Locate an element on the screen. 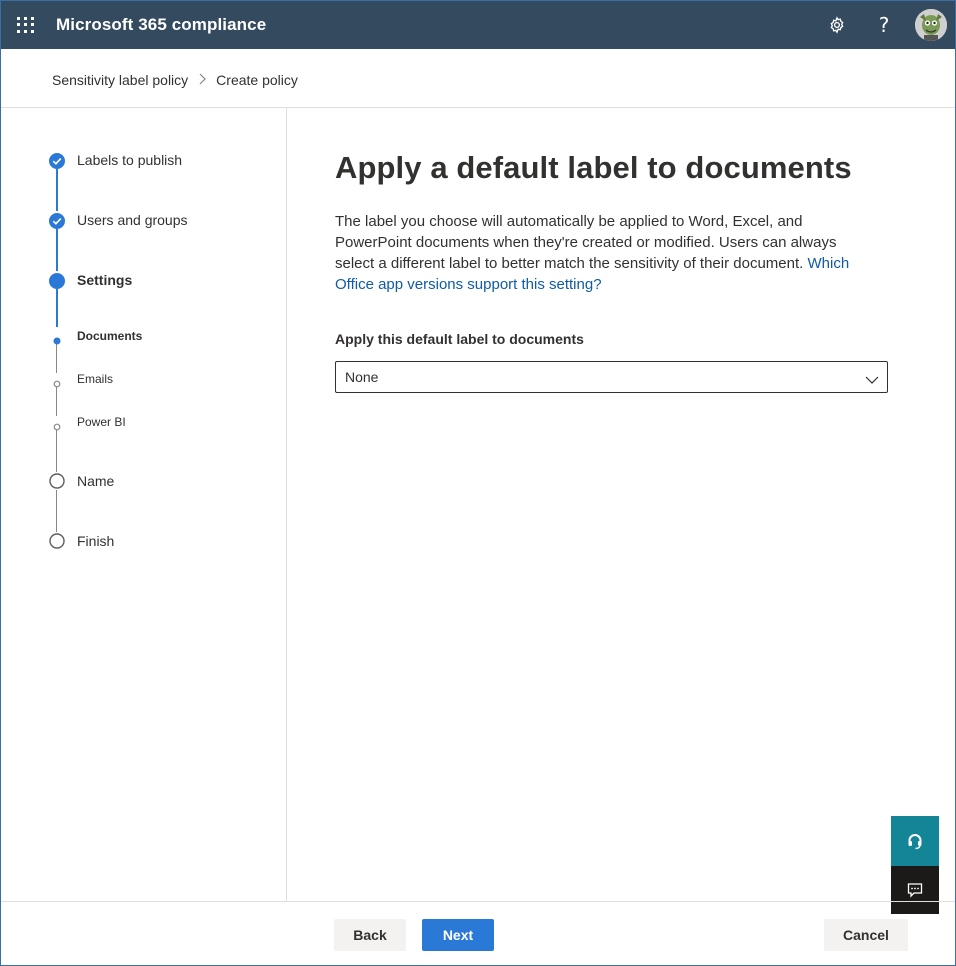  substep-emails: Emails is located at coordinates (95, 379).